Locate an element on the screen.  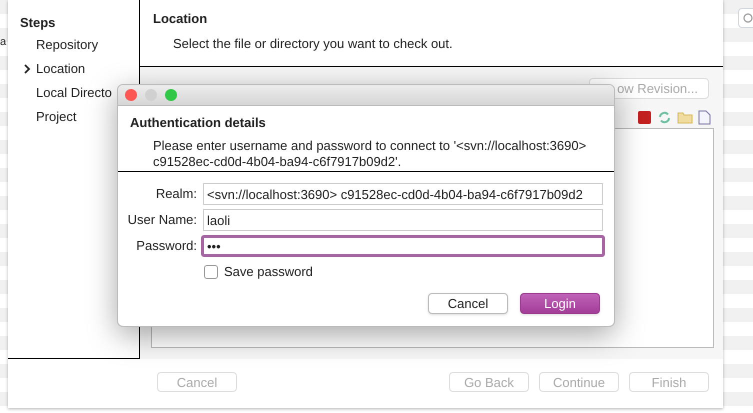
background-text: a is located at coordinates (4, 42).